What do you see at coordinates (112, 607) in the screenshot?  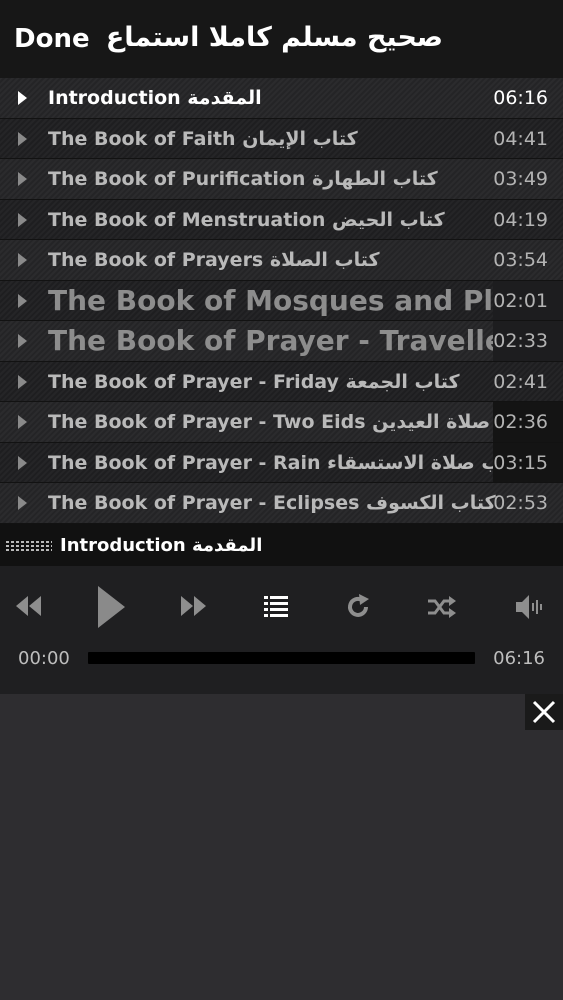 I see `play-icon` at bounding box center [112, 607].